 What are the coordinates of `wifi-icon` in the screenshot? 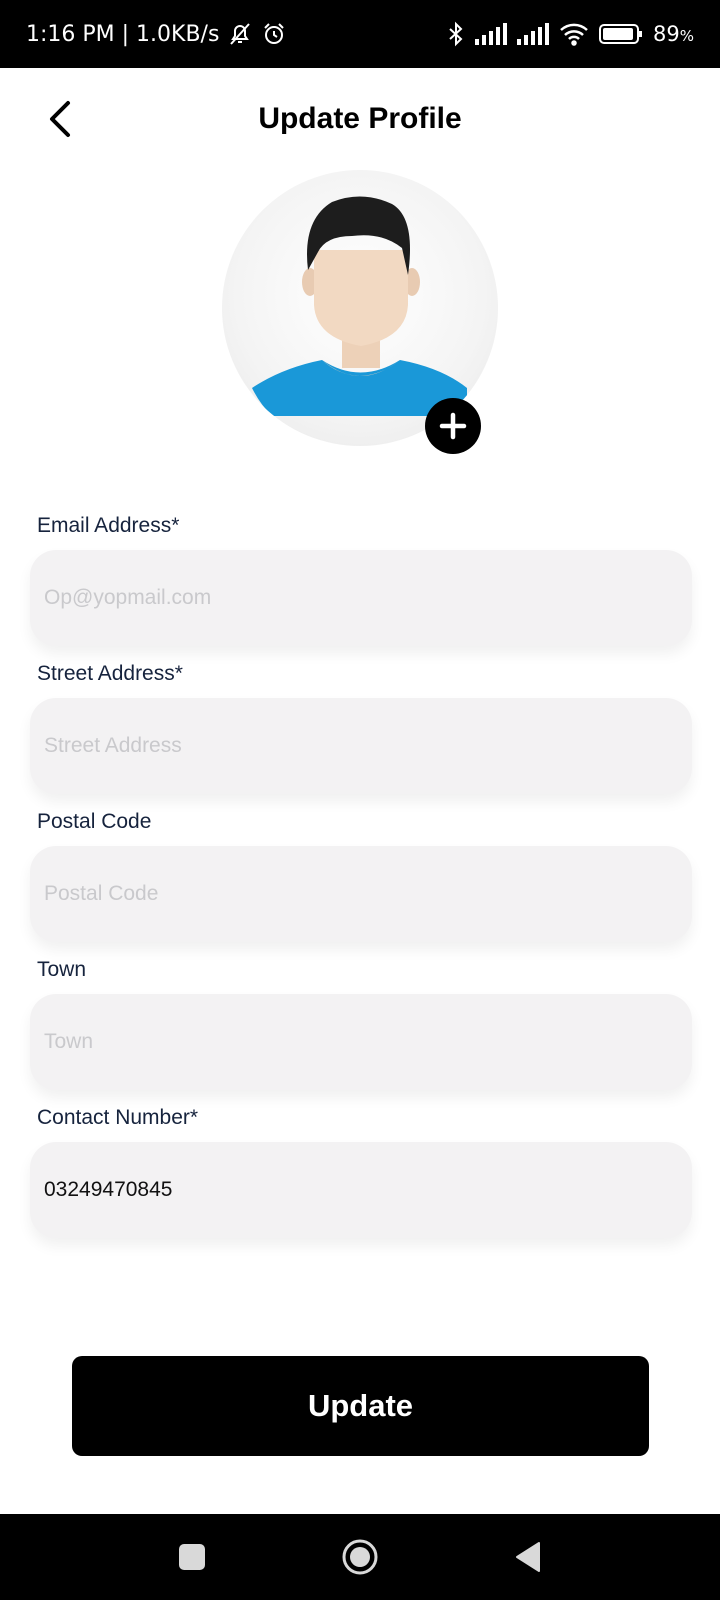 It's located at (574, 34).